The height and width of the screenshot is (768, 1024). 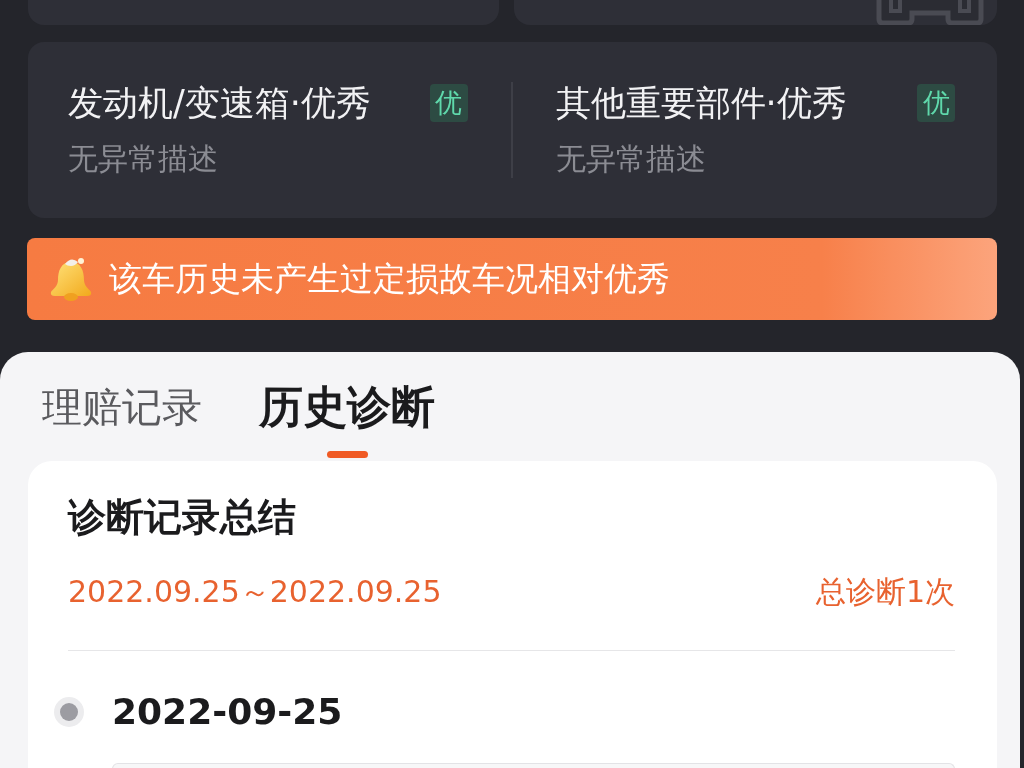 What do you see at coordinates (69, 712) in the screenshot?
I see `timeline-dot-icon` at bounding box center [69, 712].